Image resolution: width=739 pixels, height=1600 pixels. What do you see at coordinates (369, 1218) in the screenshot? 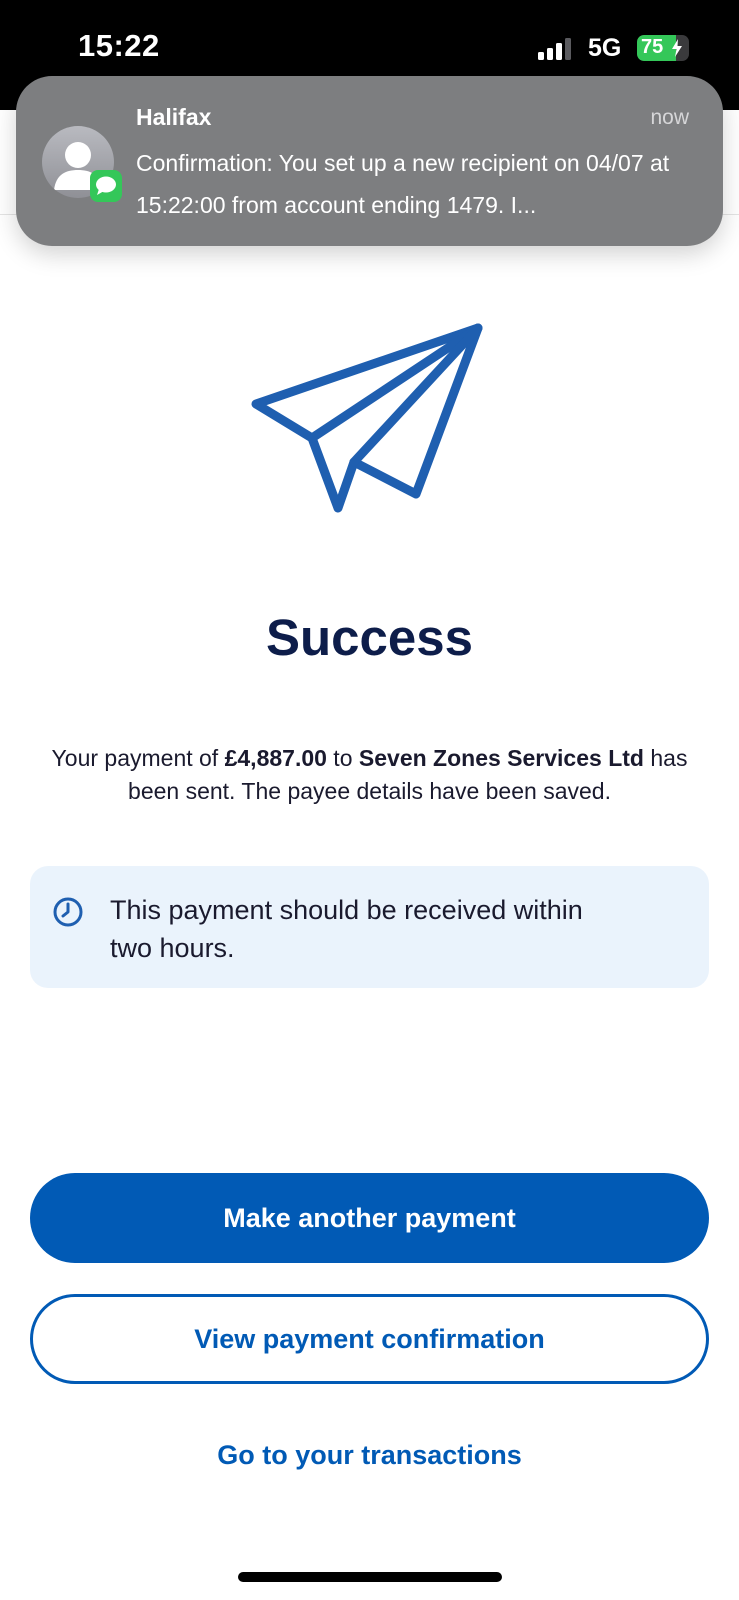
I see `make-another-payment-button: Make another payment` at bounding box center [369, 1218].